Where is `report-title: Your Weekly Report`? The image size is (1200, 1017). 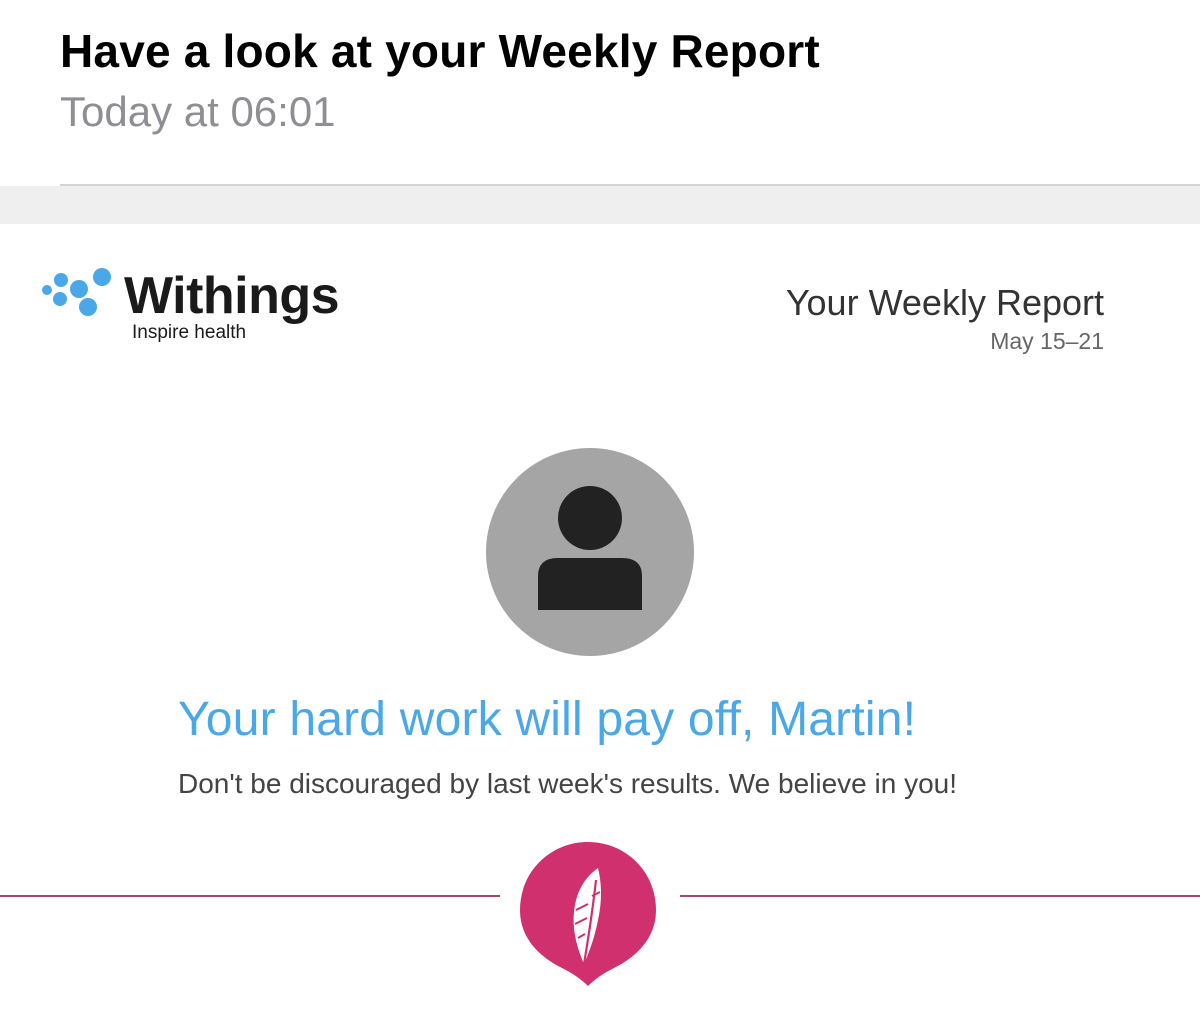 report-title: Your Weekly Report is located at coordinates (944, 302).